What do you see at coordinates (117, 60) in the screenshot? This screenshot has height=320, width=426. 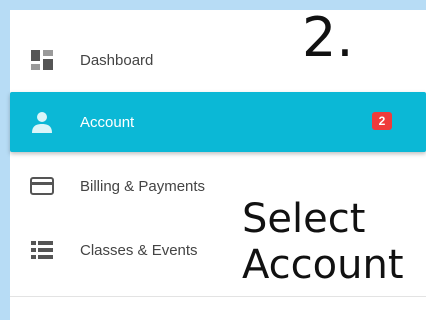 I see `sidebar-item-label: Dashboard` at bounding box center [117, 60].